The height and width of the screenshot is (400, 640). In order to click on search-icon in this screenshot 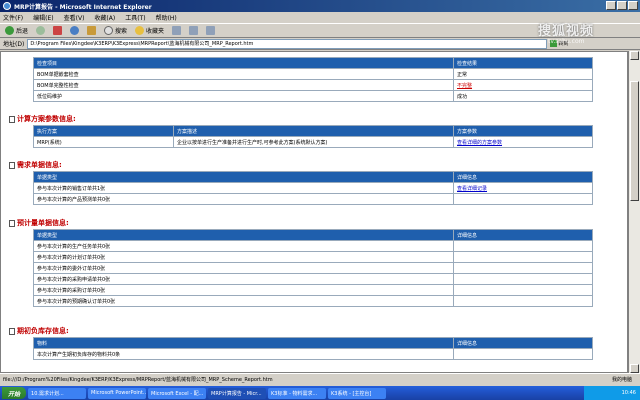, I will do `click(109, 30)`.